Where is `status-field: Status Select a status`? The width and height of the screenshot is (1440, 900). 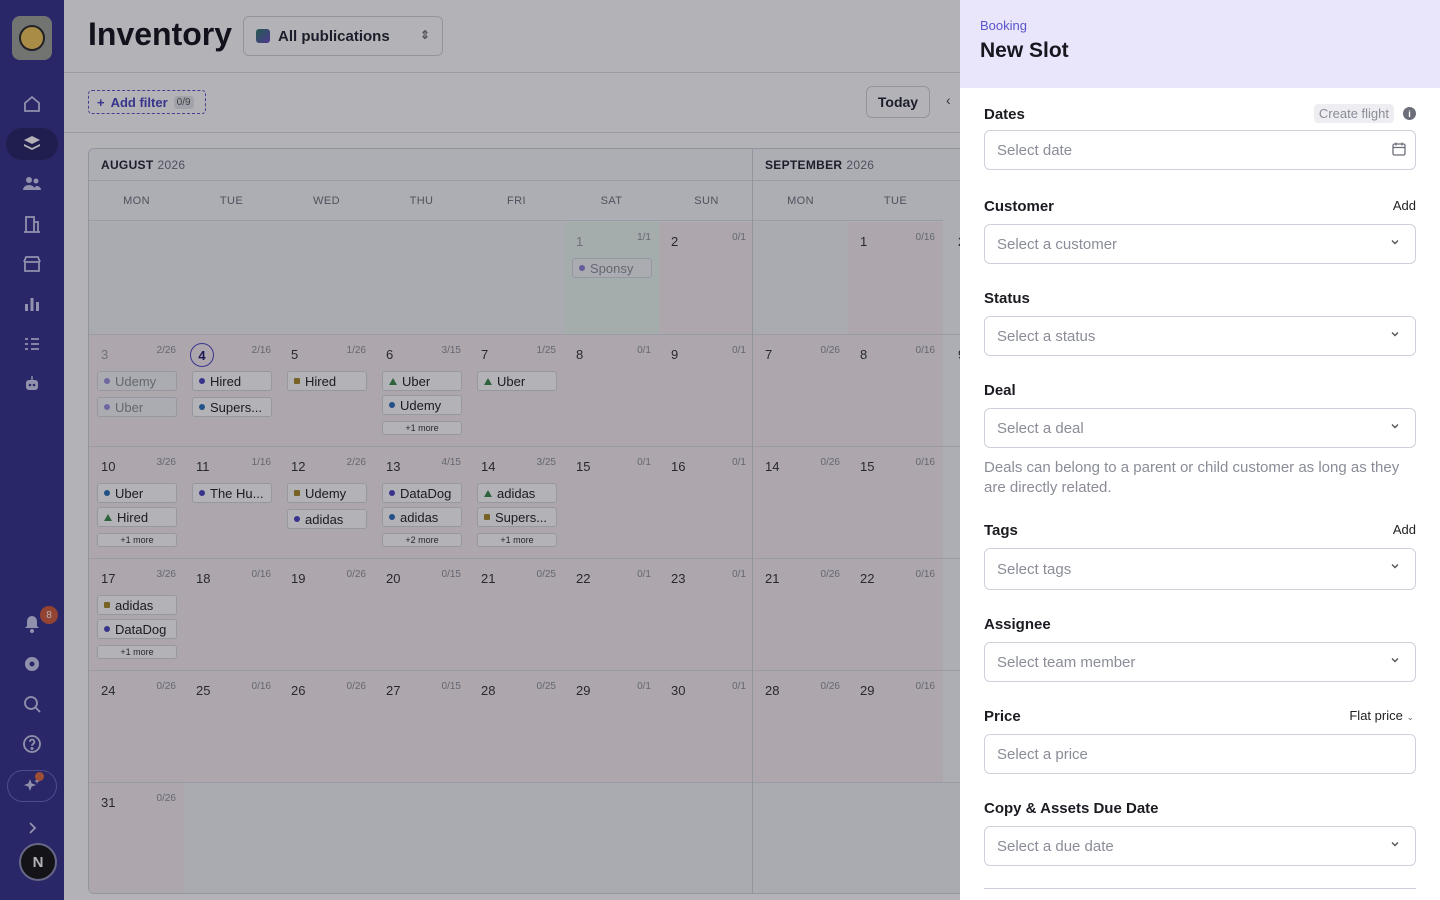 status-field: Status Select a status is located at coordinates (1200, 323).